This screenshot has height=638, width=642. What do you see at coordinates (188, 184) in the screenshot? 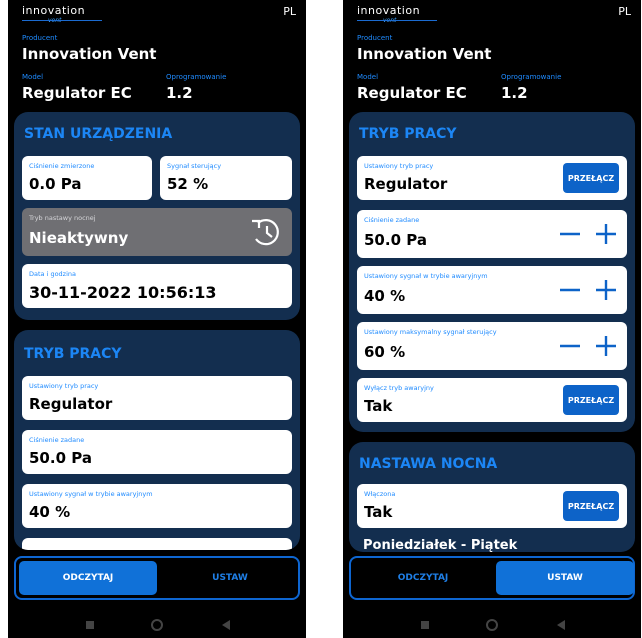
I see `card-value: 52 %` at bounding box center [188, 184].